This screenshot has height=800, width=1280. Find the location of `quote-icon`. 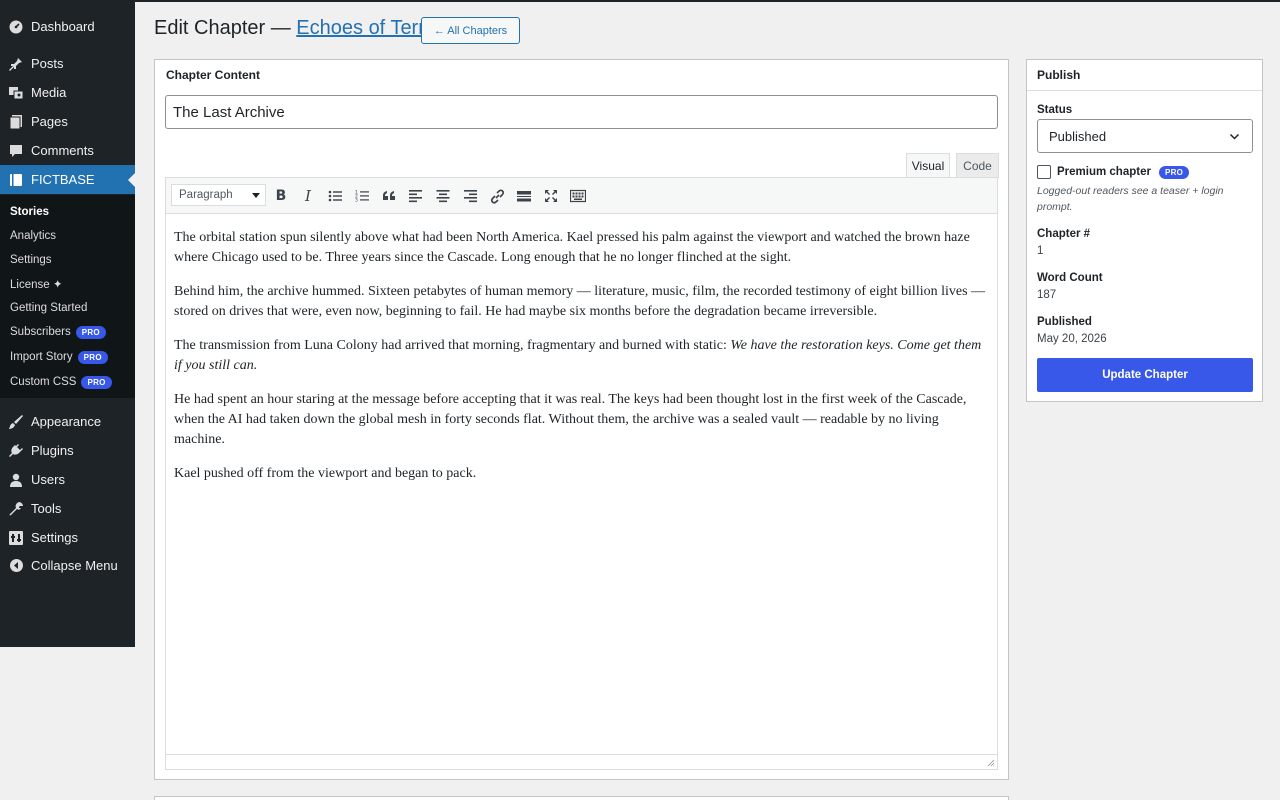

quote-icon is located at coordinates (389, 195).